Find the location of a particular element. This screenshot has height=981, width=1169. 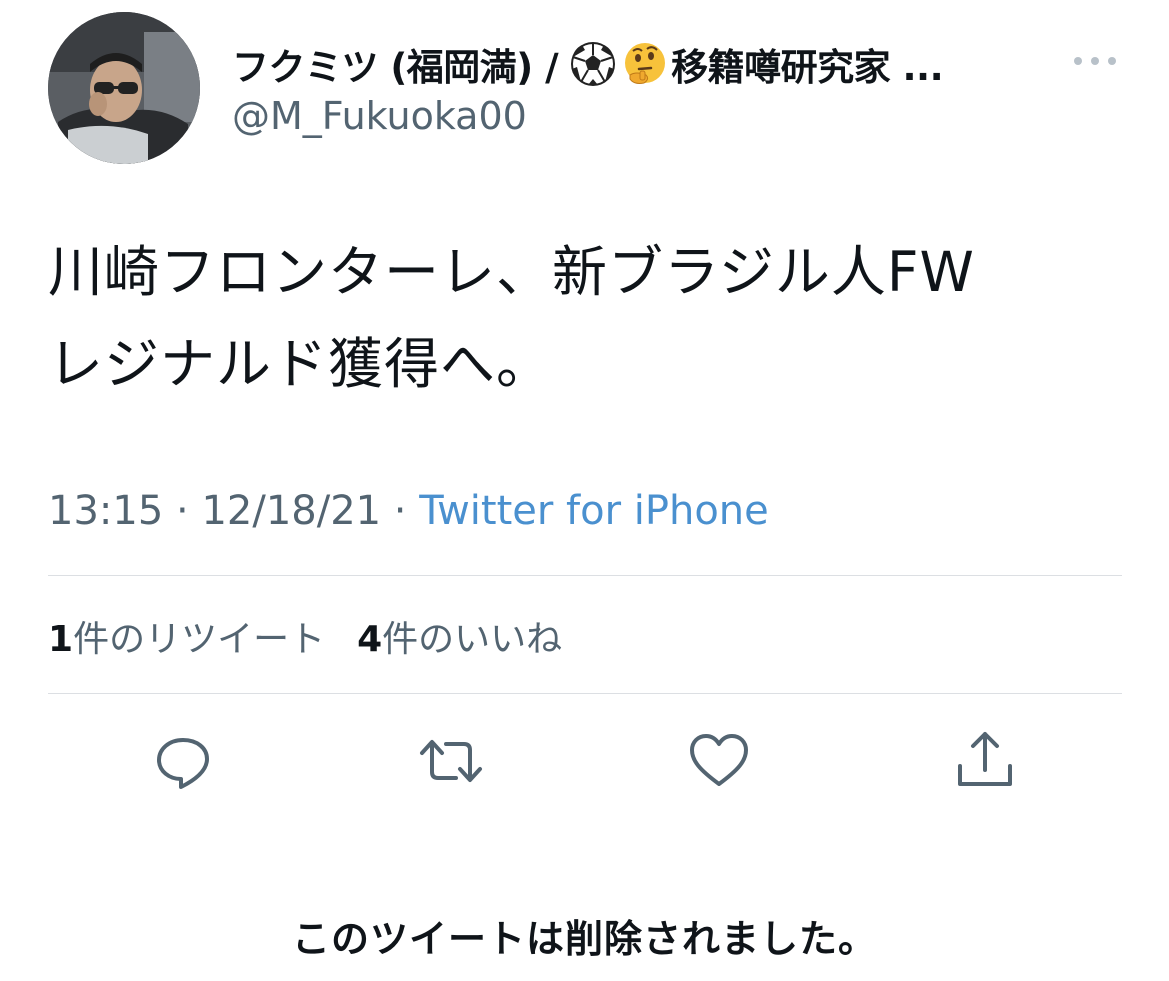

like-icon is located at coordinates (719, 760).